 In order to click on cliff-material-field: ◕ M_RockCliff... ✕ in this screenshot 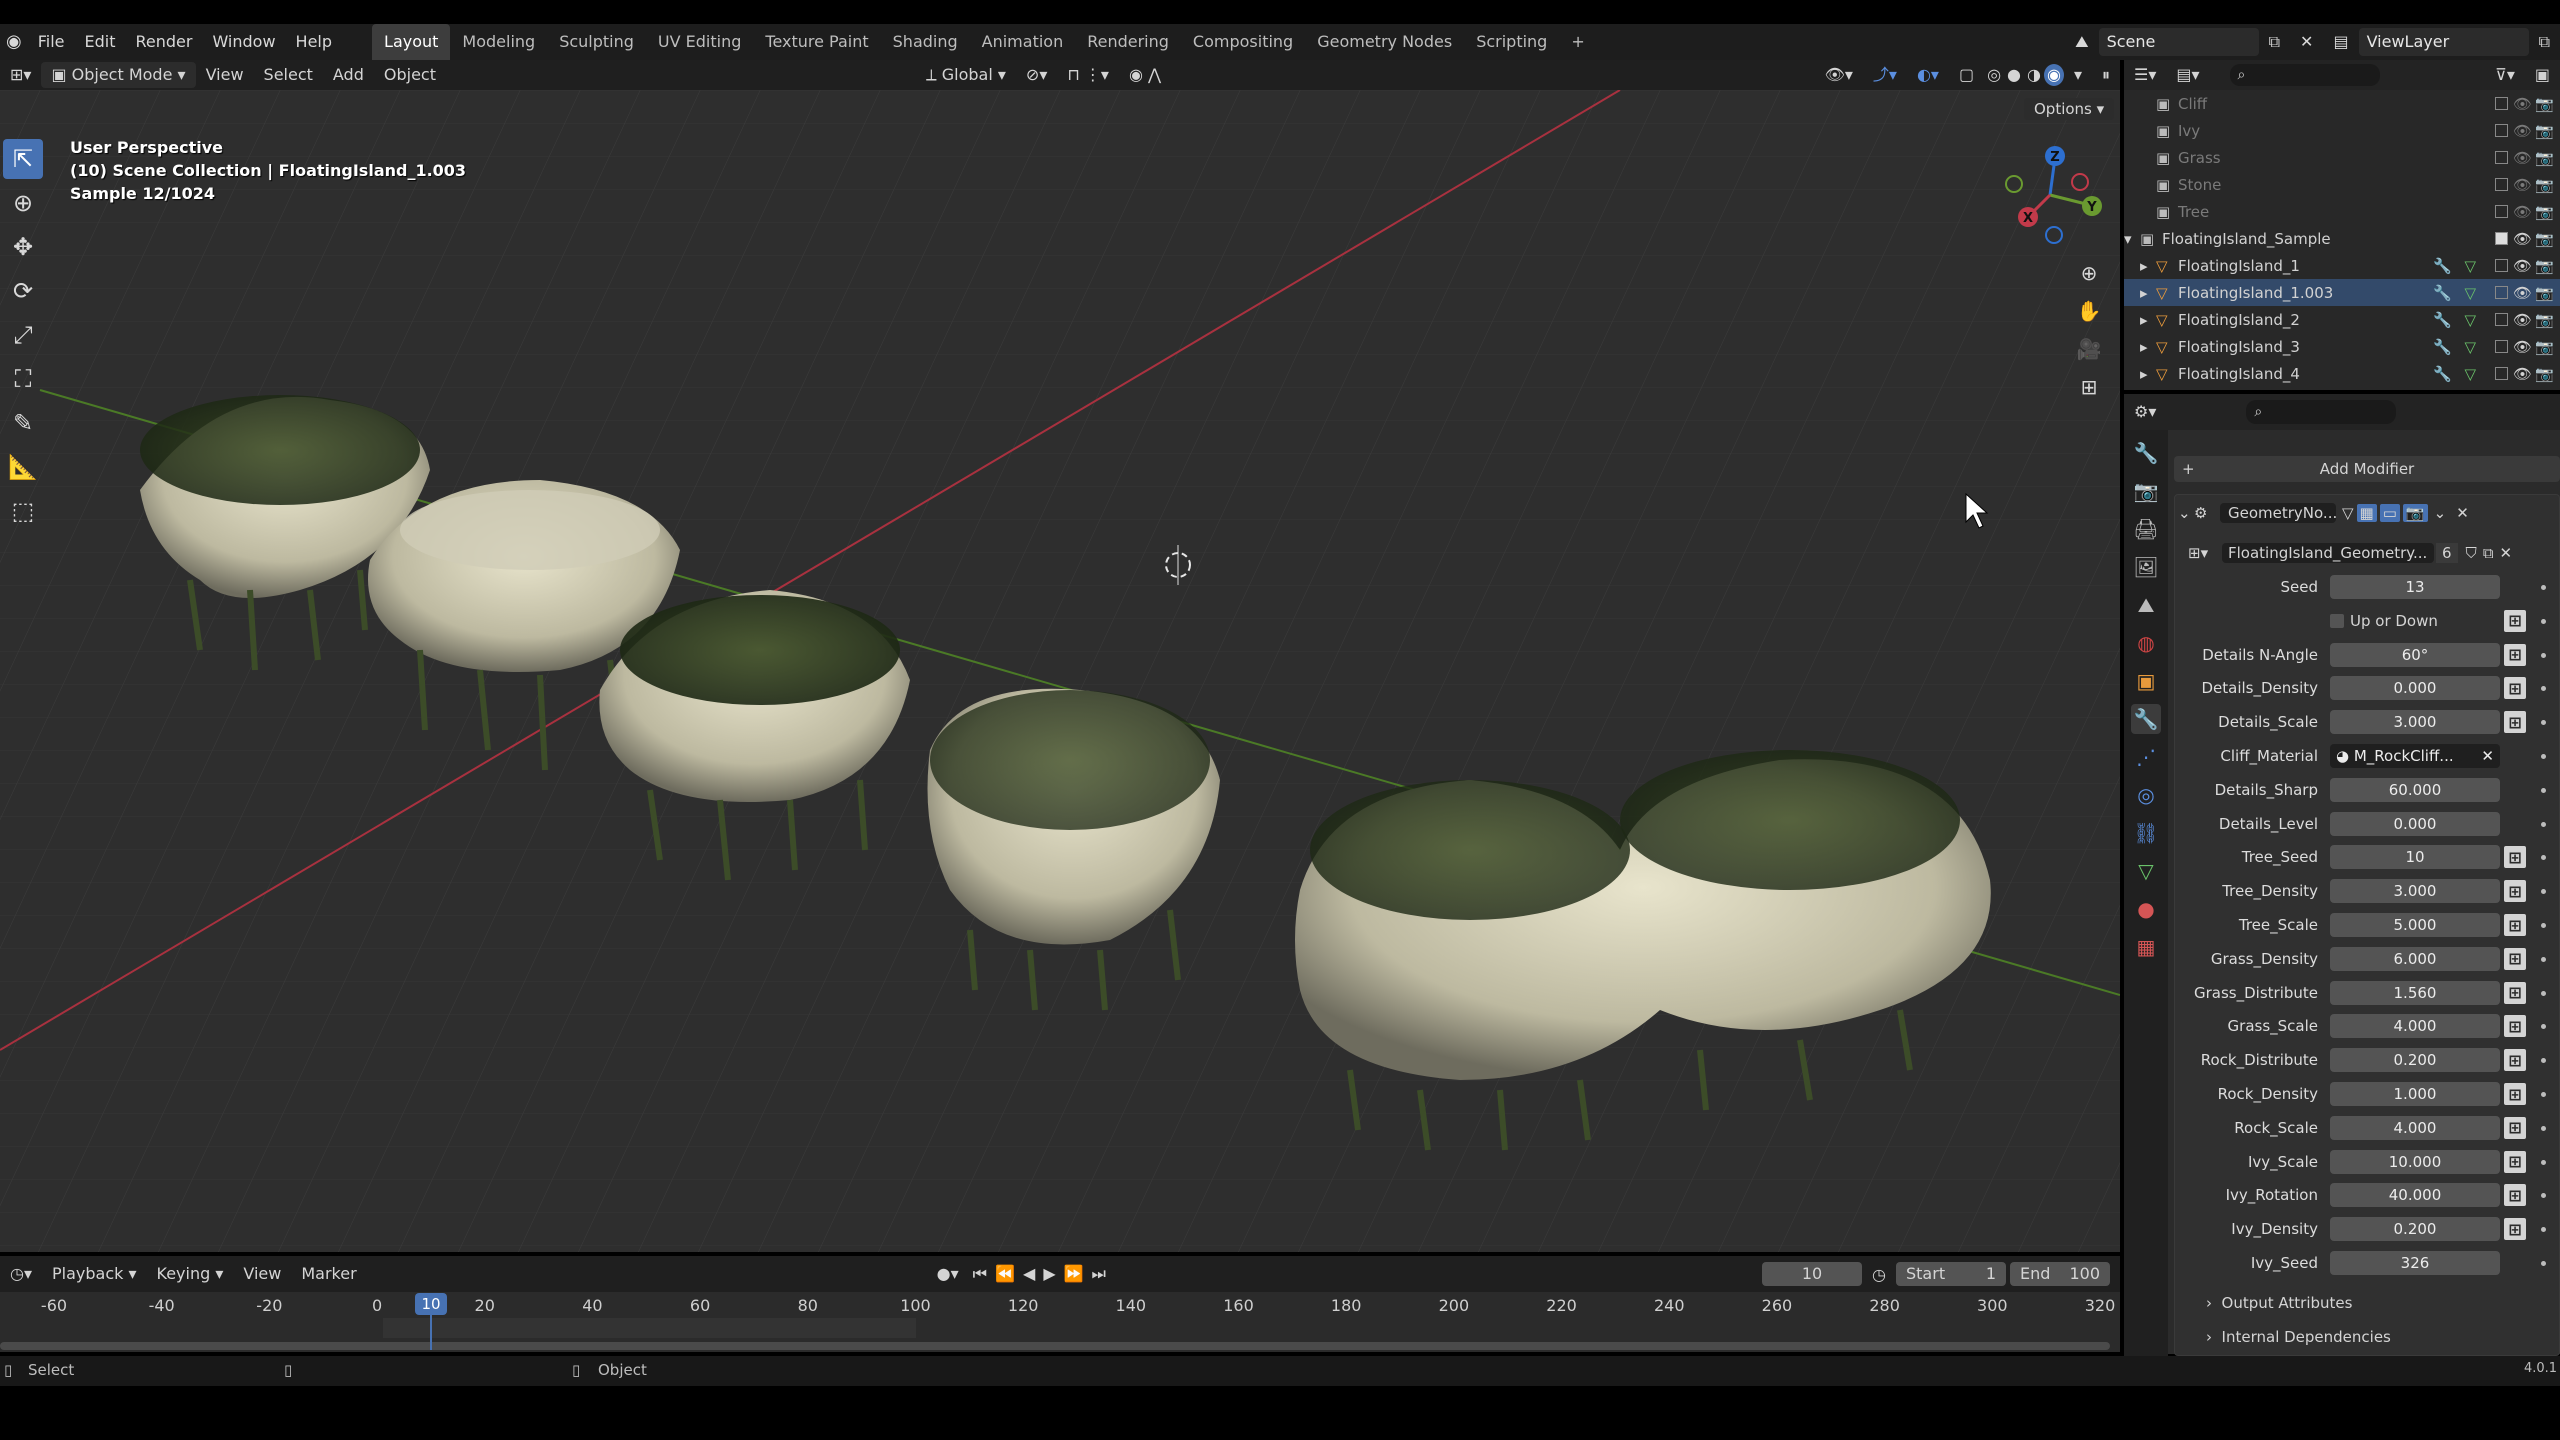, I will do `click(2415, 756)`.